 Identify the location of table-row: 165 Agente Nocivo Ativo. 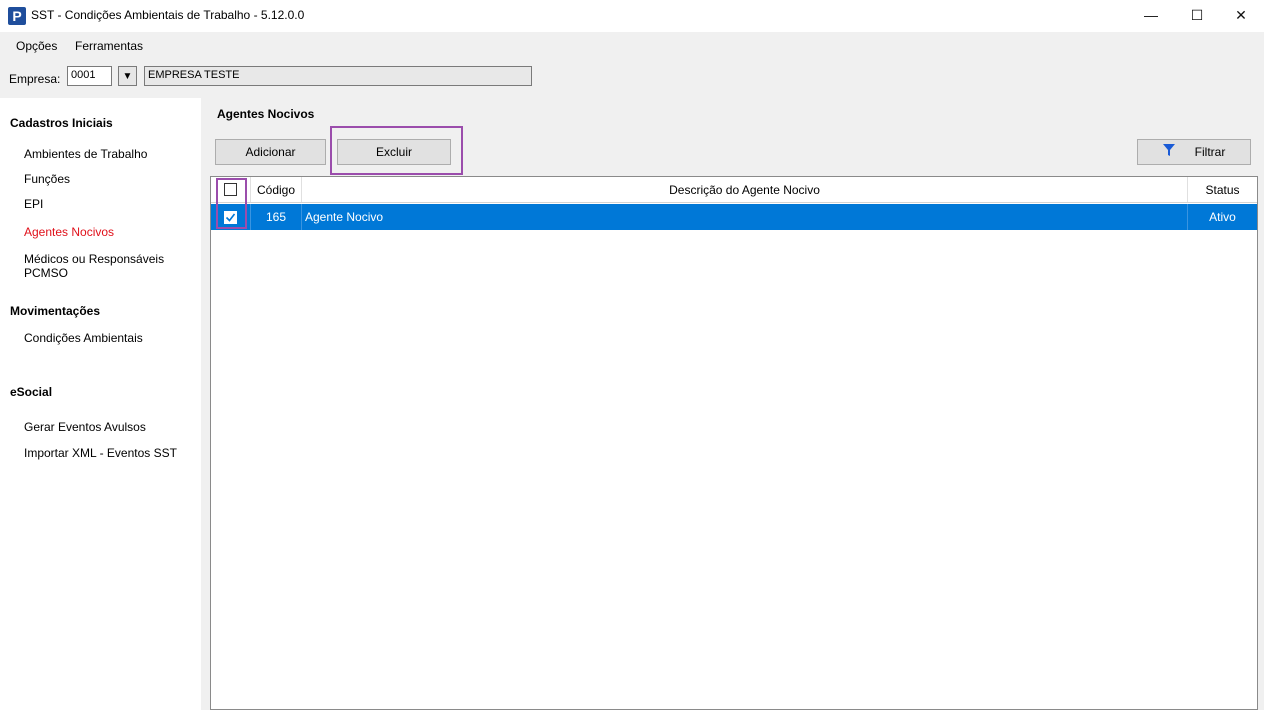
(734, 217).